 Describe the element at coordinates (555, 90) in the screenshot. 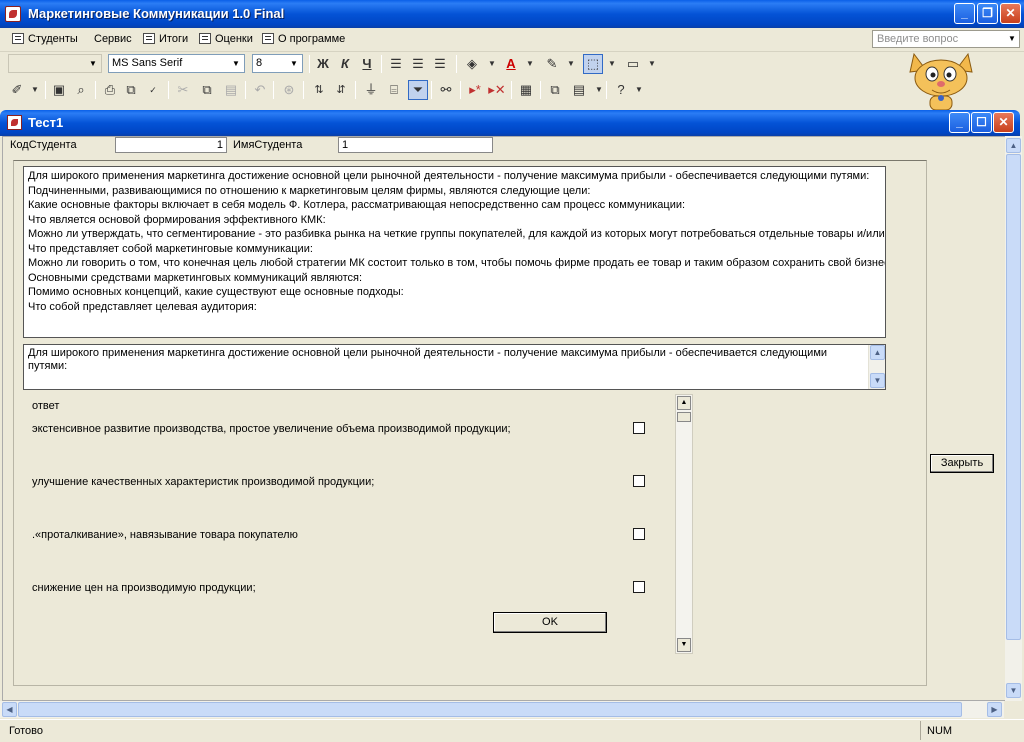

I see `database-window-icon: ⧉` at that location.